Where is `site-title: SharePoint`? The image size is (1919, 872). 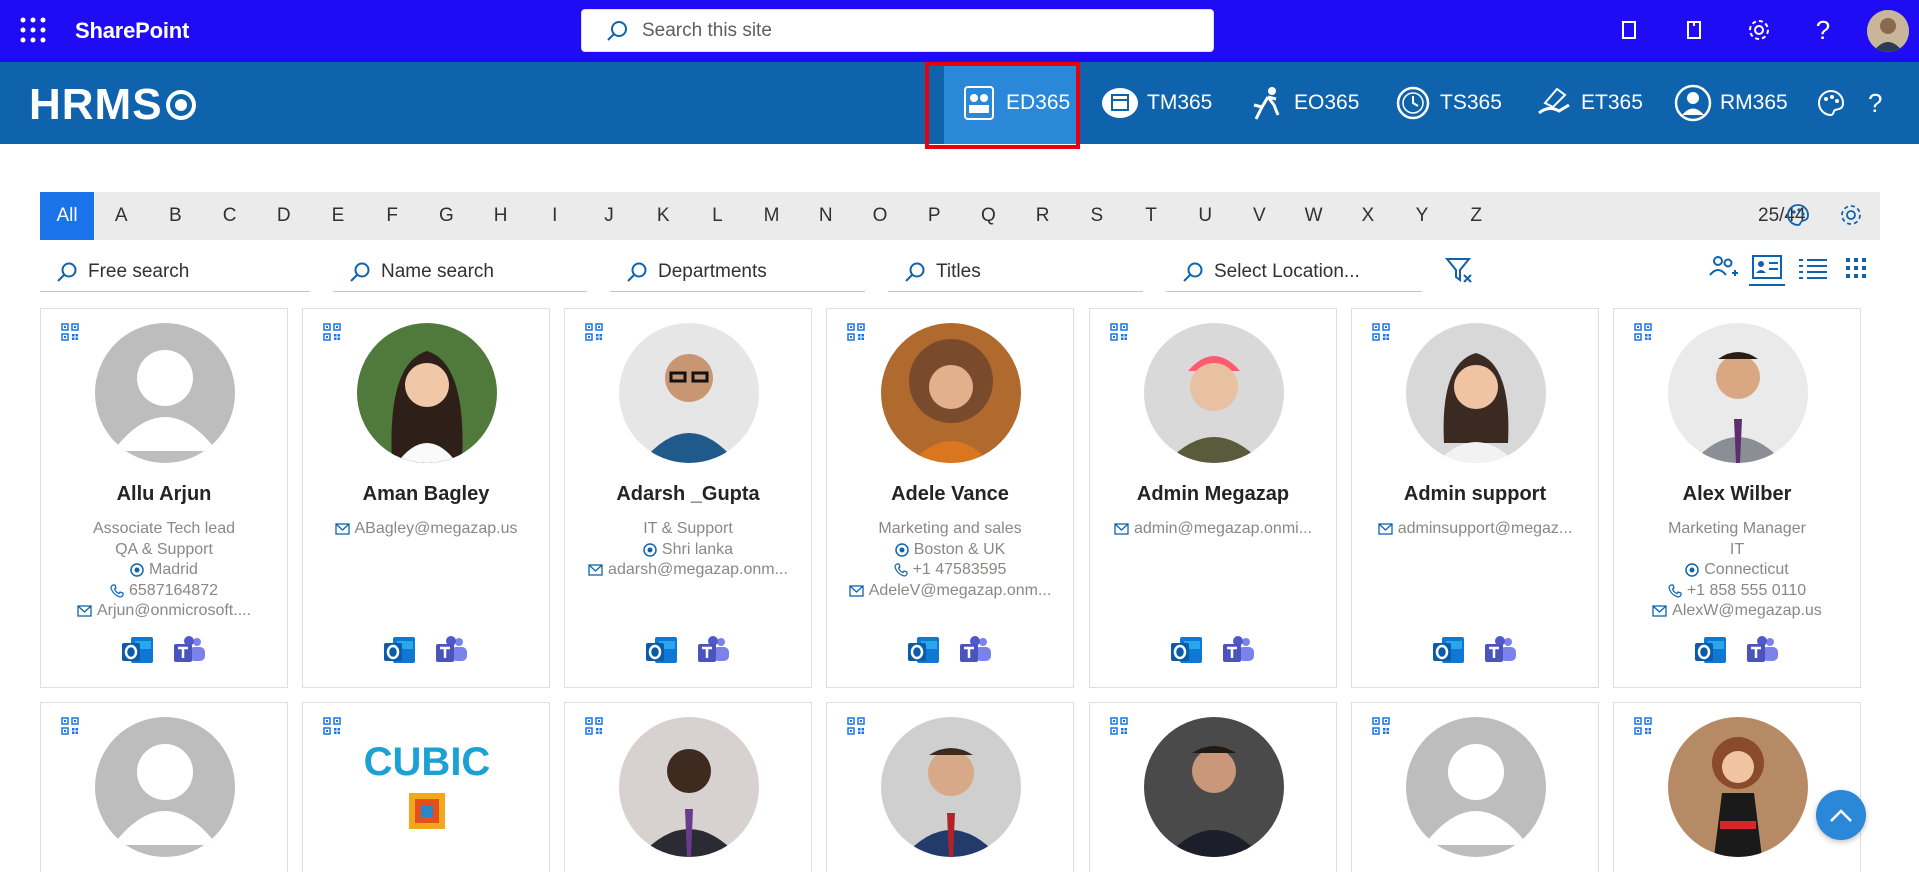 site-title: SharePoint is located at coordinates (132, 31).